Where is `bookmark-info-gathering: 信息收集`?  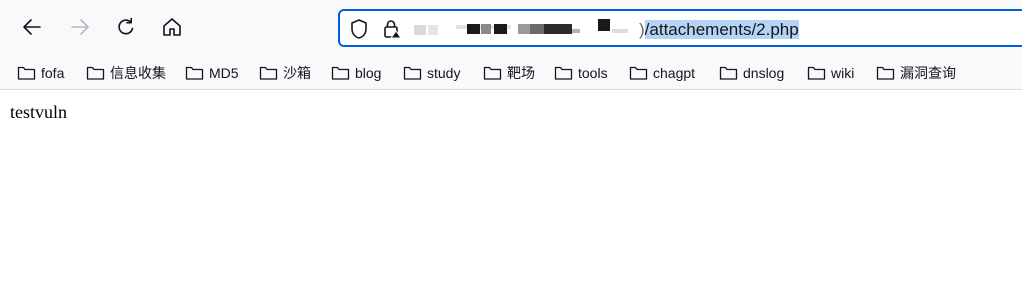
bookmark-info-gathering: 信息收集 is located at coordinates (126, 73).